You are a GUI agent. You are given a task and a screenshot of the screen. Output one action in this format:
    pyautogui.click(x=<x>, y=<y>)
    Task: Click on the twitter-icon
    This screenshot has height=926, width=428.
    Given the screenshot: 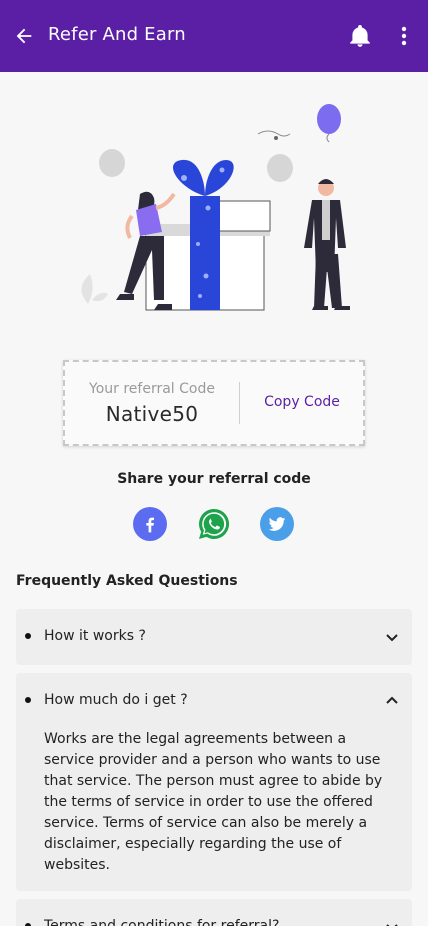 What is the action you would take?
    pyautogui.click(x=277, y=524)
    